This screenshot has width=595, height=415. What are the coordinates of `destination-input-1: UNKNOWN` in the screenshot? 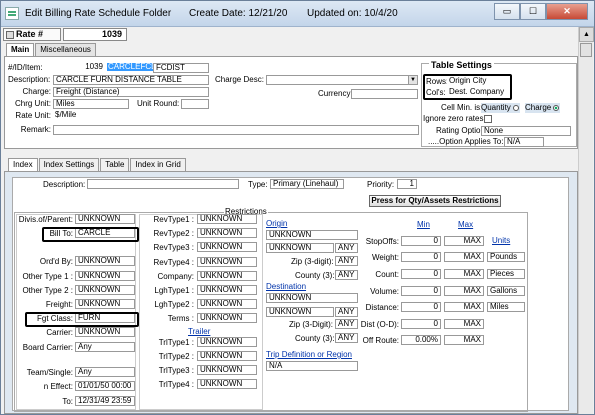 It's located at (312, 298).